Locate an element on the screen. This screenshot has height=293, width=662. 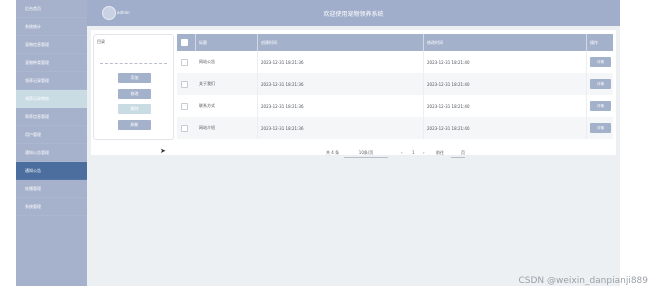
tree-label: 目录 is located at coordinates (101, 41).